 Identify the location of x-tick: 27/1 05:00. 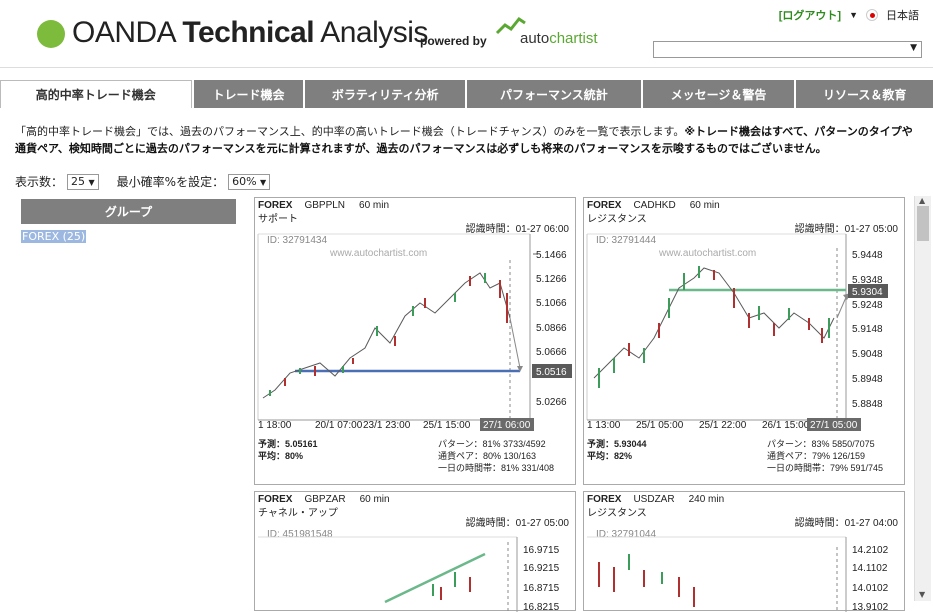
(834, 425).